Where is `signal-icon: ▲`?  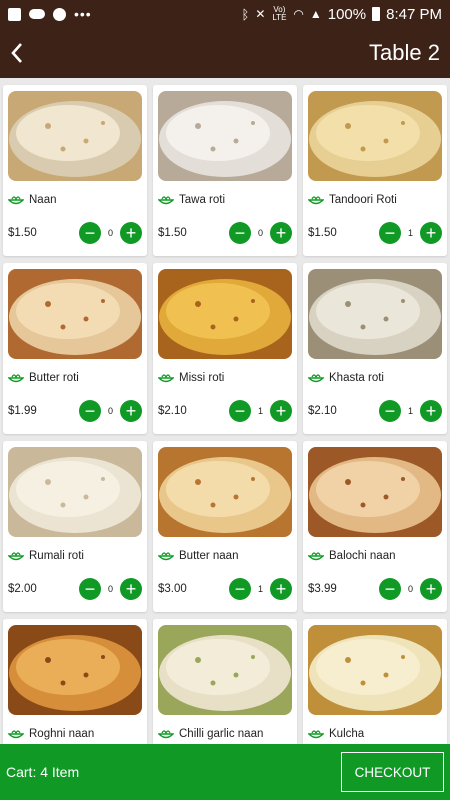 signal-icon: ▲ is located at coordinates (315, 14).